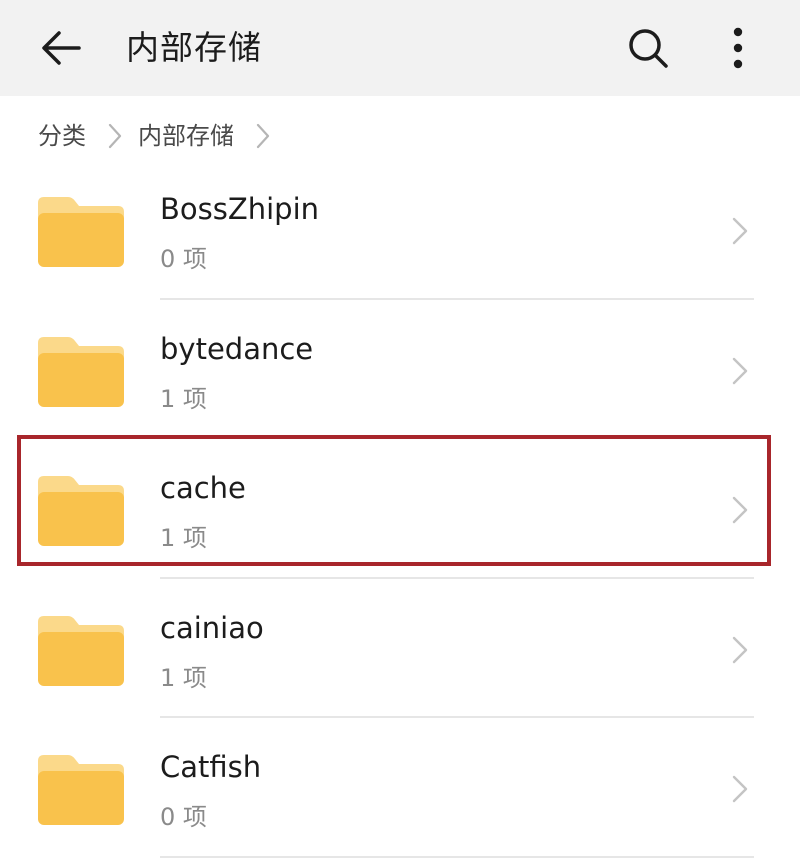 Image resolution: width=800 pixels, height=859 pixels. Describe the element at coordinates (211, 767) in the screenshot. I see `folder-name: Catfish` at that location.